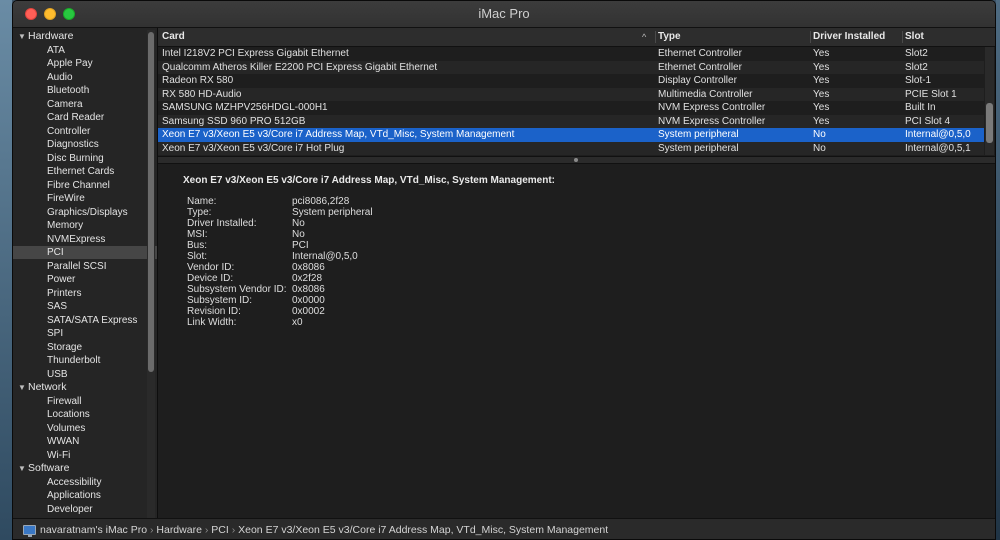 This screenshot has height=540, width=1000. I want to click on sidebar-item-label: ATA, so click(56, 50).